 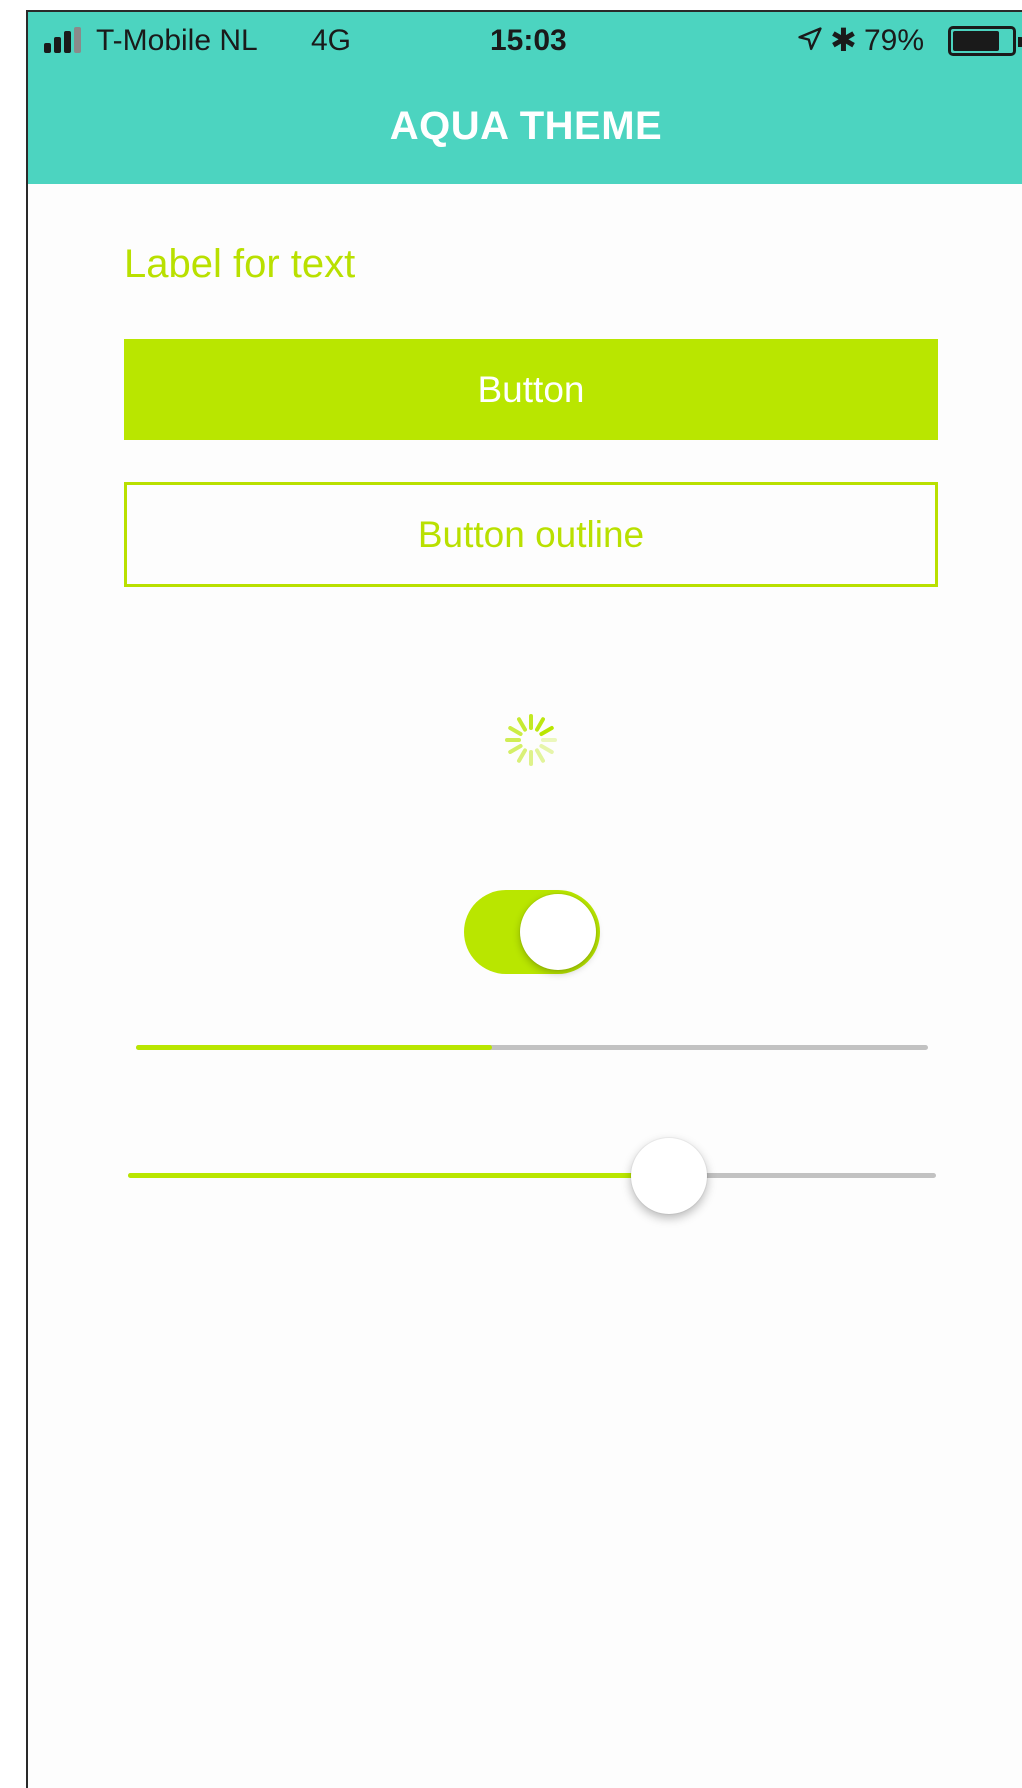 What do you see at coordinates (526, 126) in the screenshot?
I see `page-title: AQUA THEME` at bounding box center [526, 126].